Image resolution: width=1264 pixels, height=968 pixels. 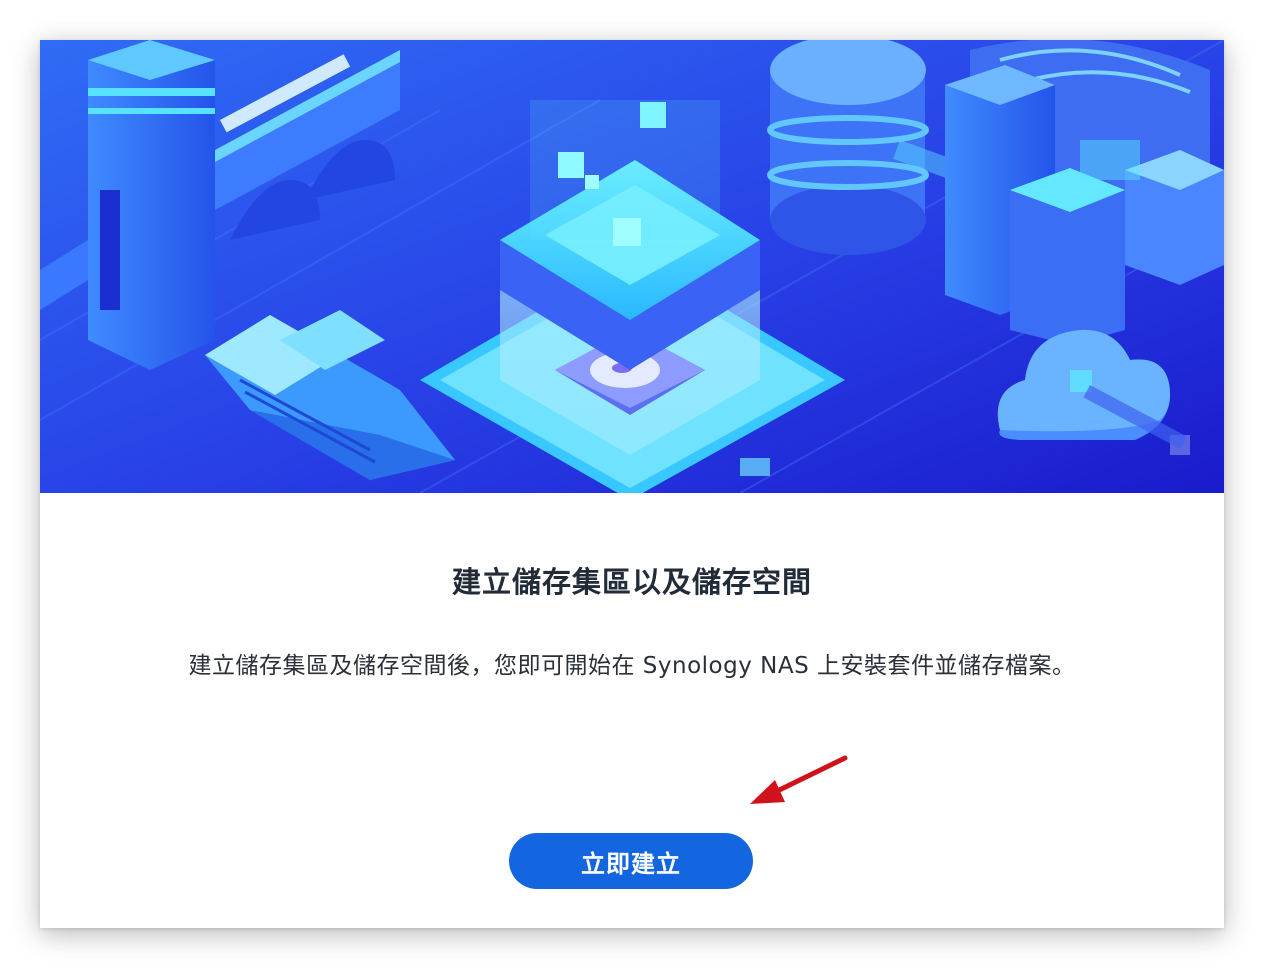 What do you see at coordinates (799, 779) in the screenshot?
I see `arrow-annotation` at bounding box center [799, 779].